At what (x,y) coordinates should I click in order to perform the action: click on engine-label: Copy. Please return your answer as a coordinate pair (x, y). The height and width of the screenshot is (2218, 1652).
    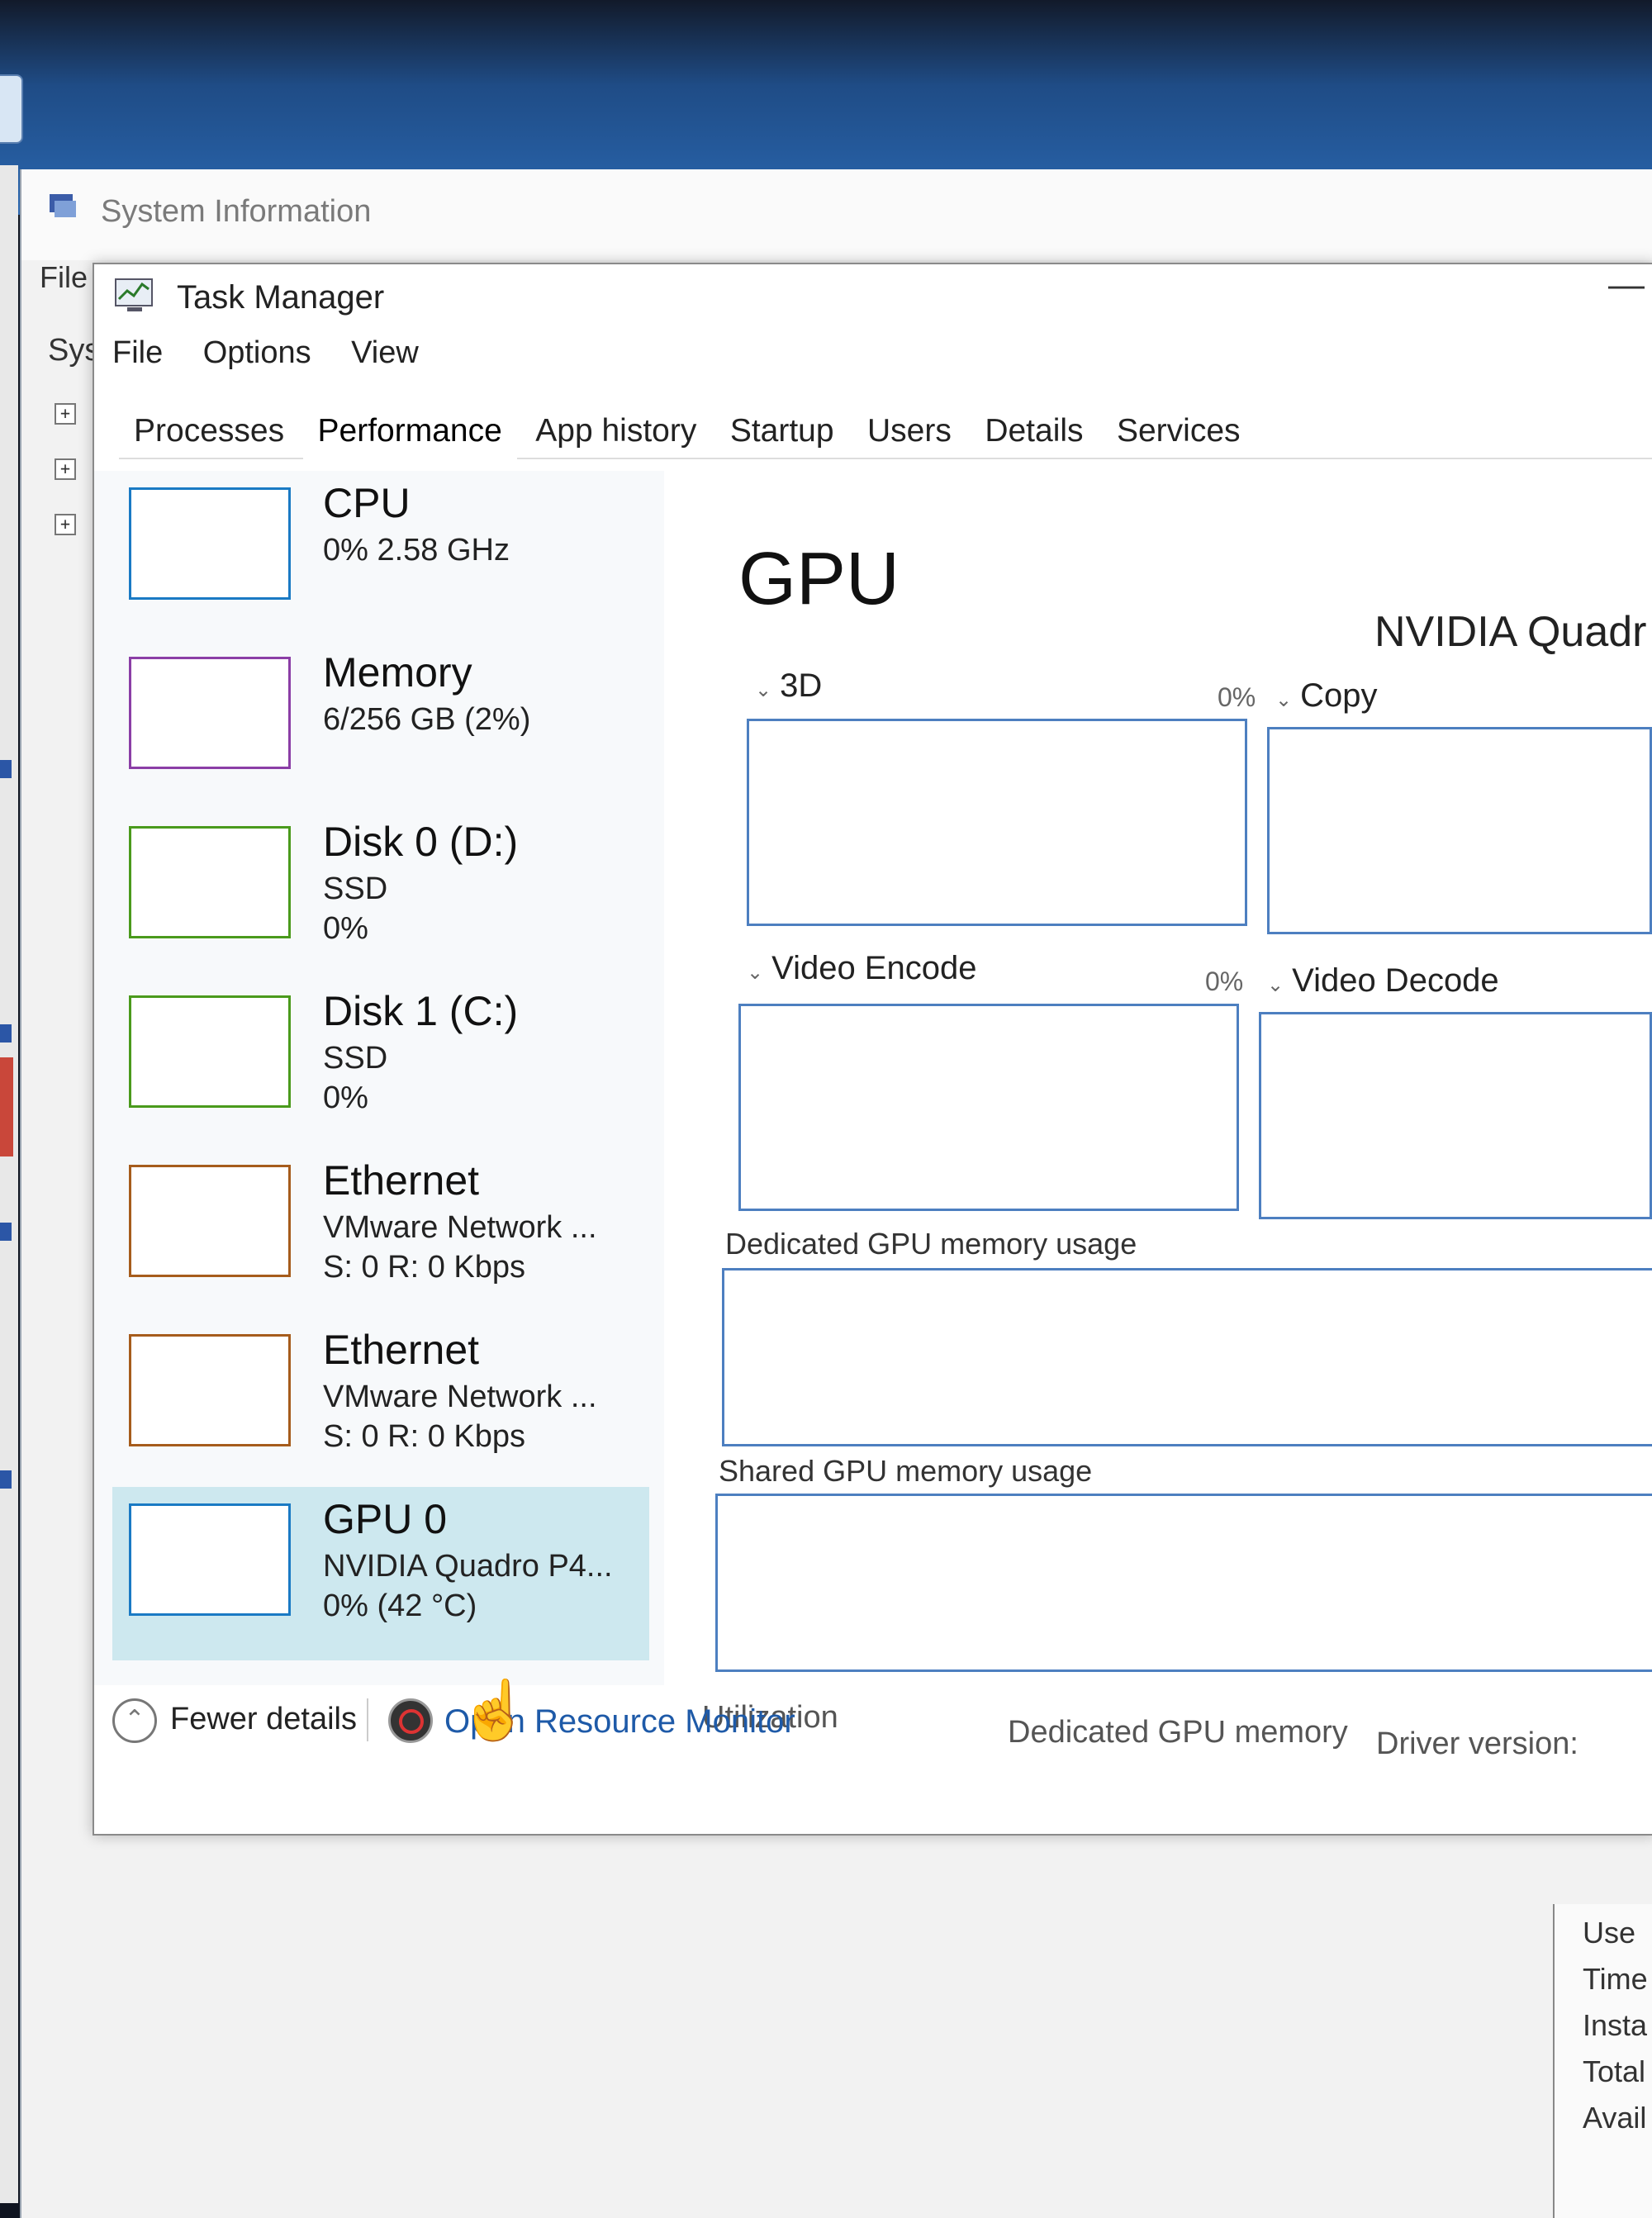
    Looking at the image, I should click on (1339, 696).